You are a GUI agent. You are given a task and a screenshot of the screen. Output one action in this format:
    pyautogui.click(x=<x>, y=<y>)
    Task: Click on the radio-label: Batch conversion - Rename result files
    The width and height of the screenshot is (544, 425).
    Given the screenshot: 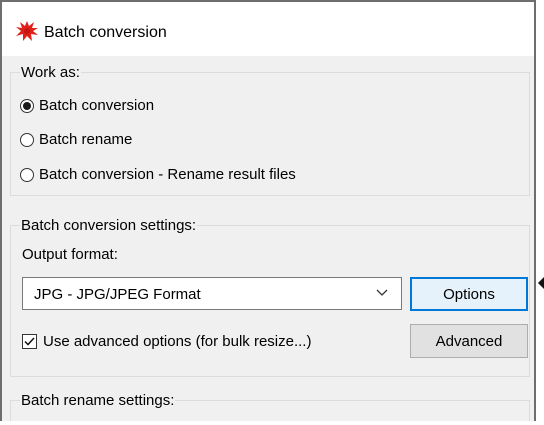 What is the action you would take?
    pyautogui.click(x=167, y=174)
    